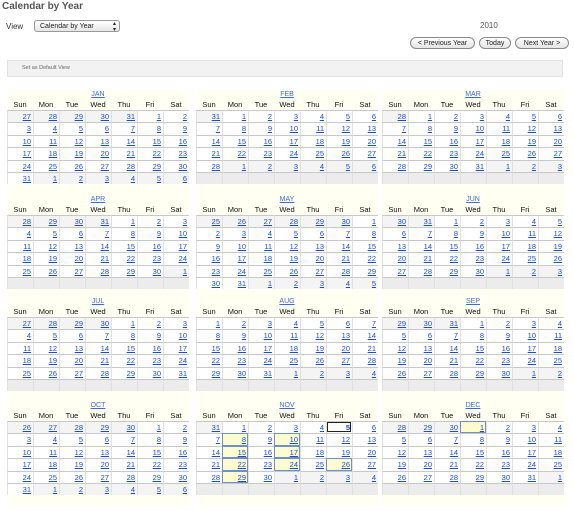  What do you see at coordinates (124, 439) in the screenshot?
I see `day-cell: 7` at bounding box center [124, 439].